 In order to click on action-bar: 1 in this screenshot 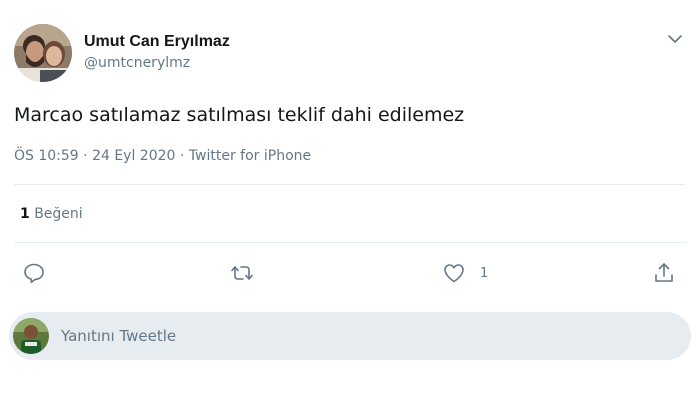, I will do `click(350, 273)`.